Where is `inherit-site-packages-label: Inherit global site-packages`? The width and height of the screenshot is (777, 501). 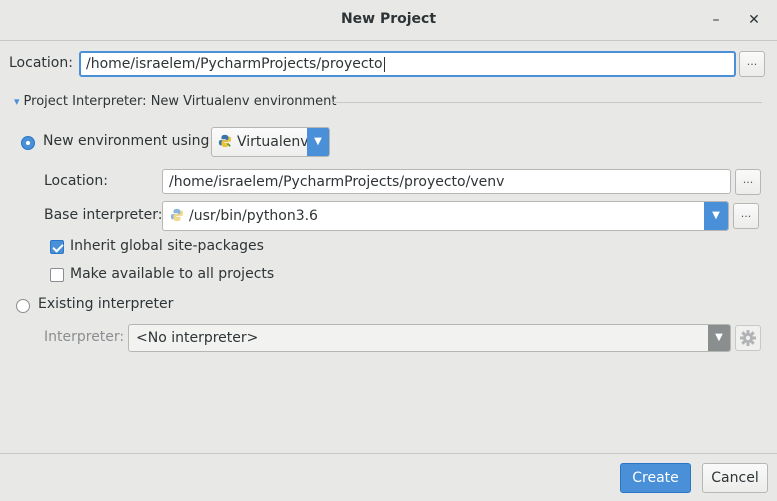 inherit-site-packages-label: Inherit global site-packages is located at coordinates (167, 246).